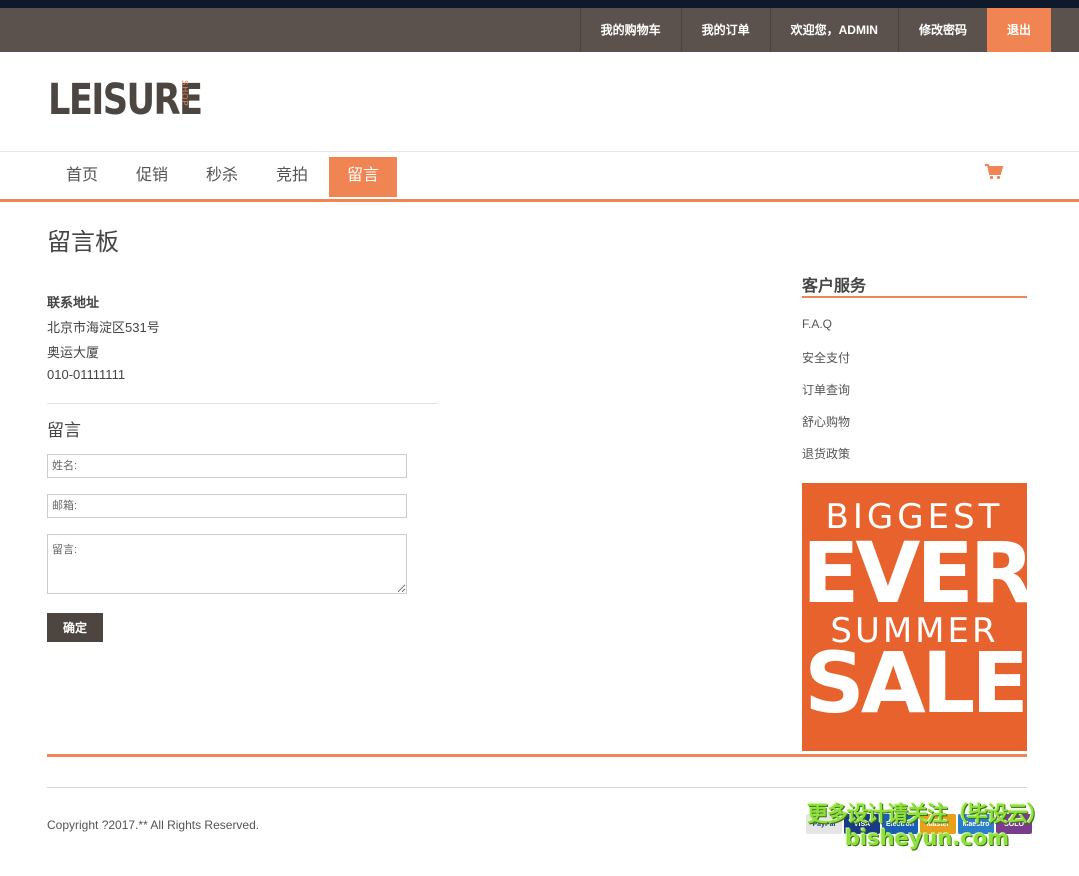  What do you see at coordinates (73, 302) in the screenshot?
I see `address-label: 联系地址` at bounding box center [73, 302].